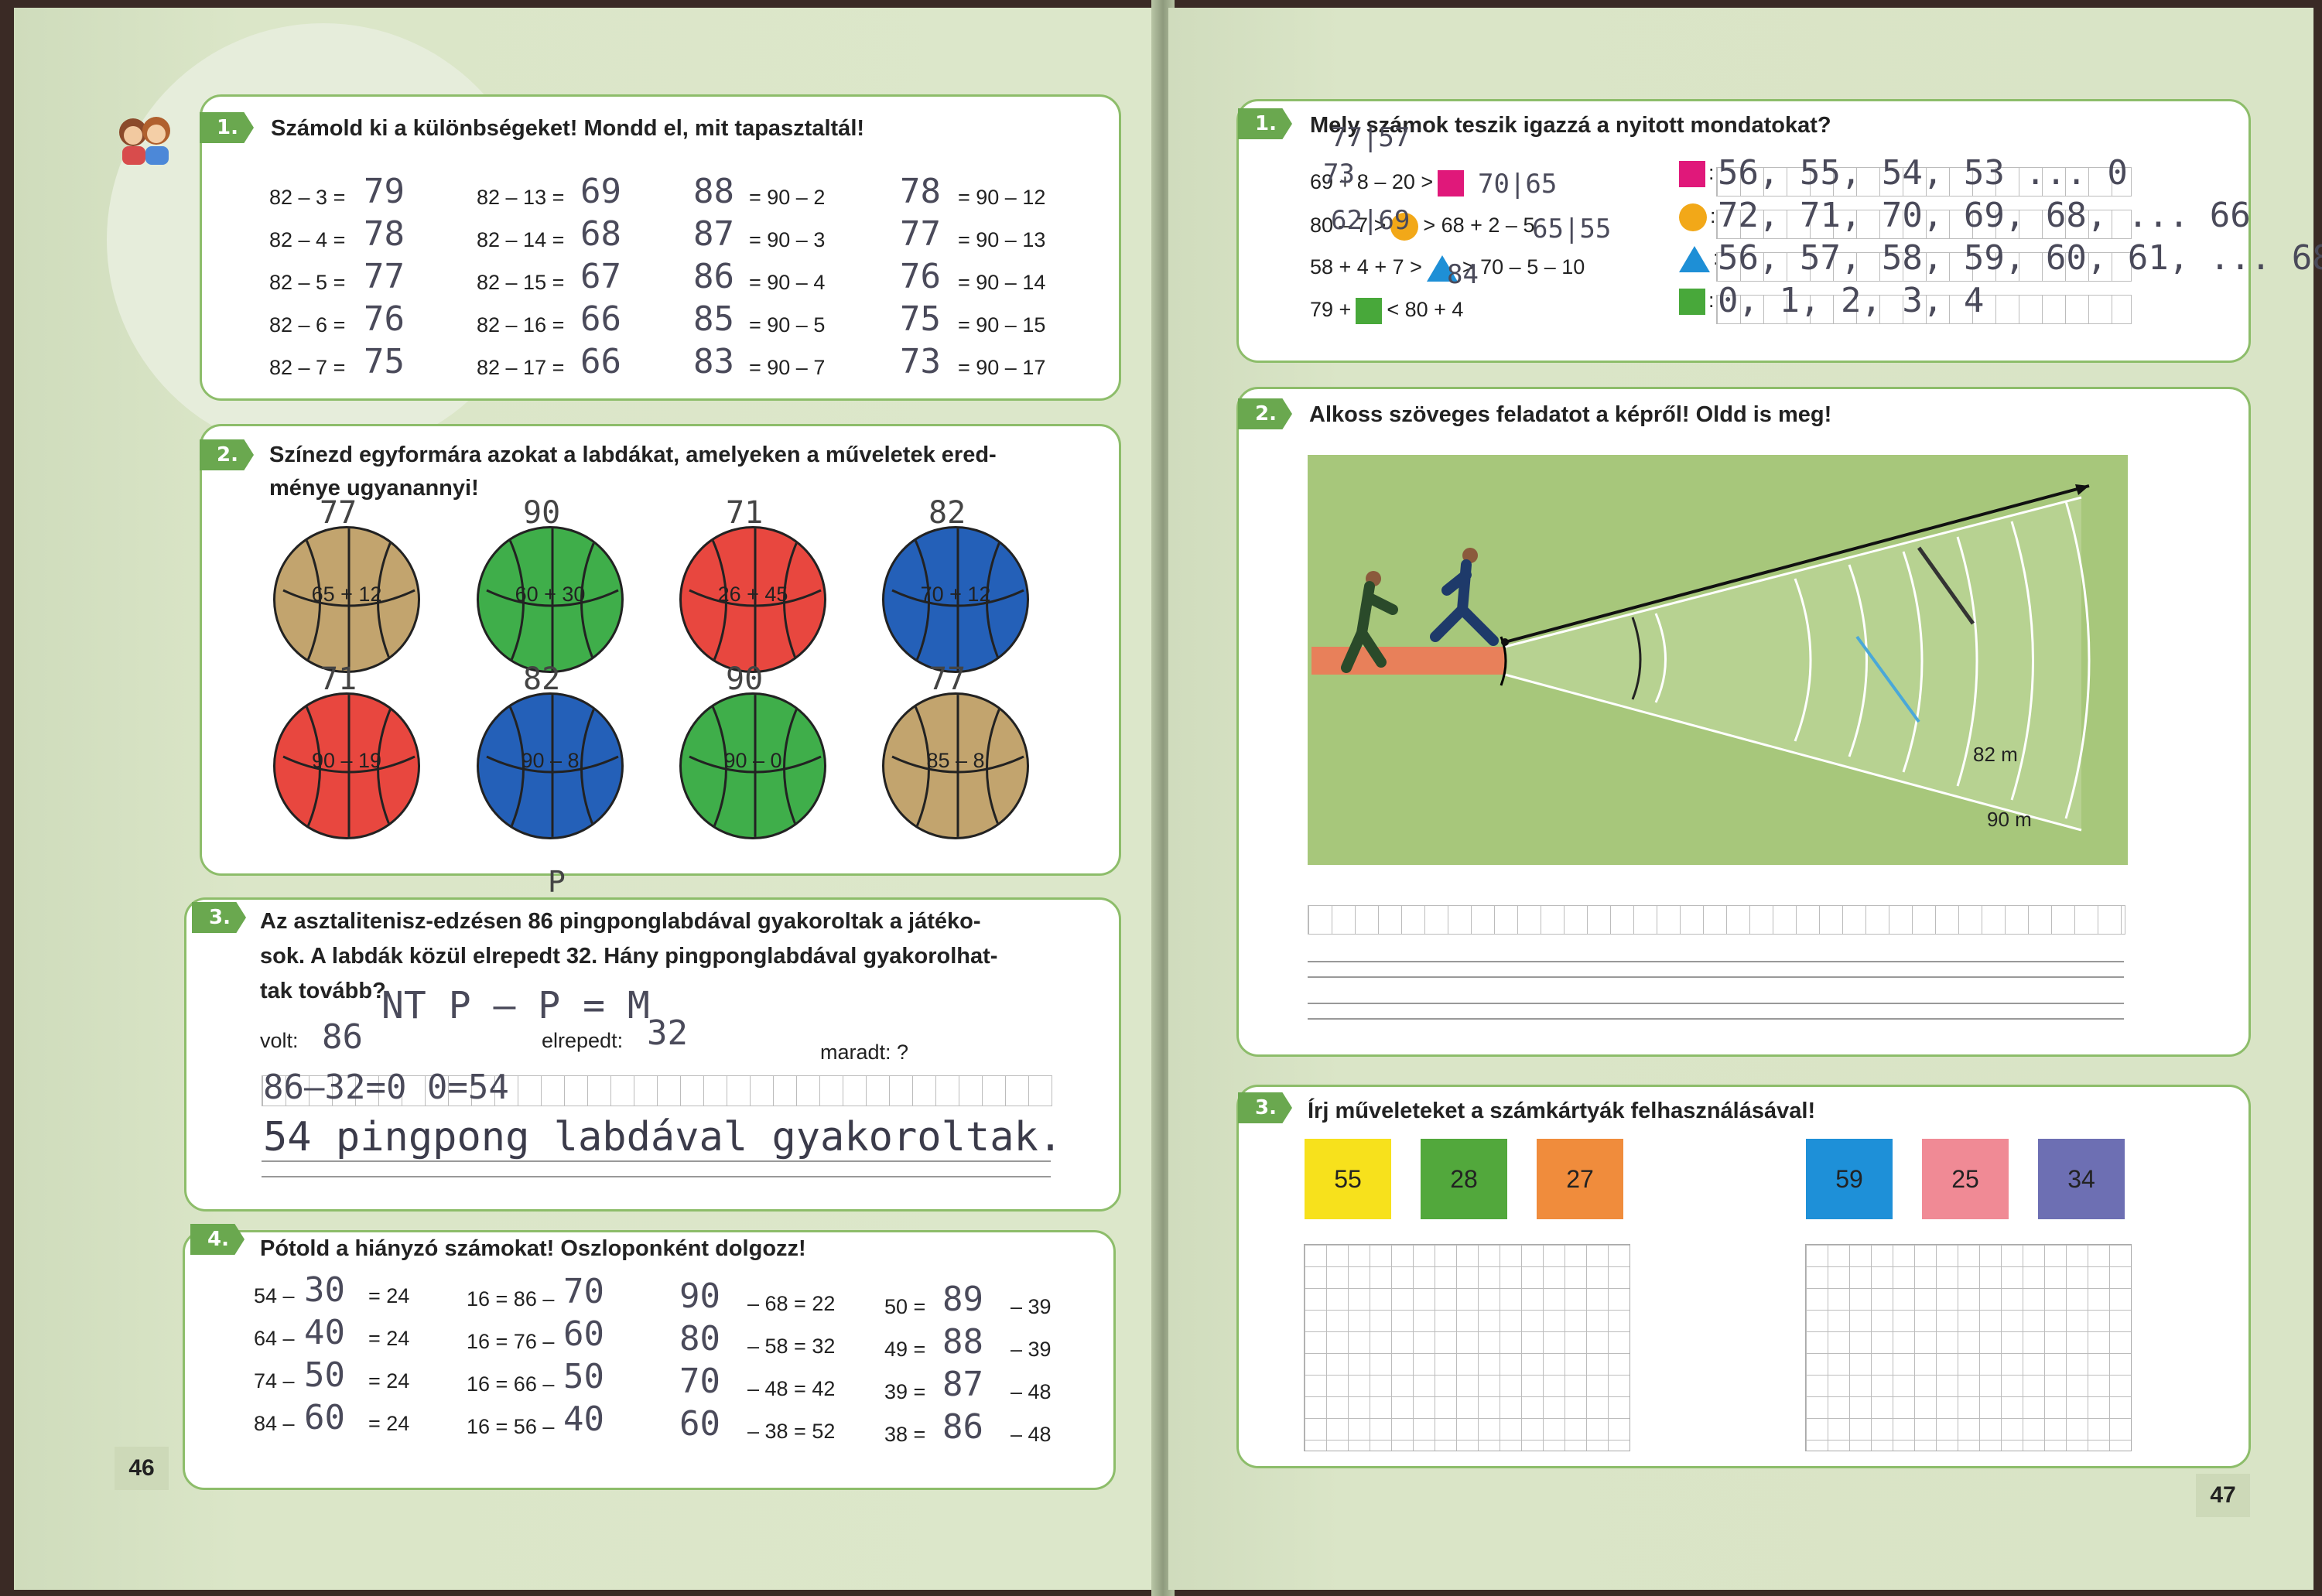  I want to click on eq-text: 82 – 16 =, so click(521, 325).